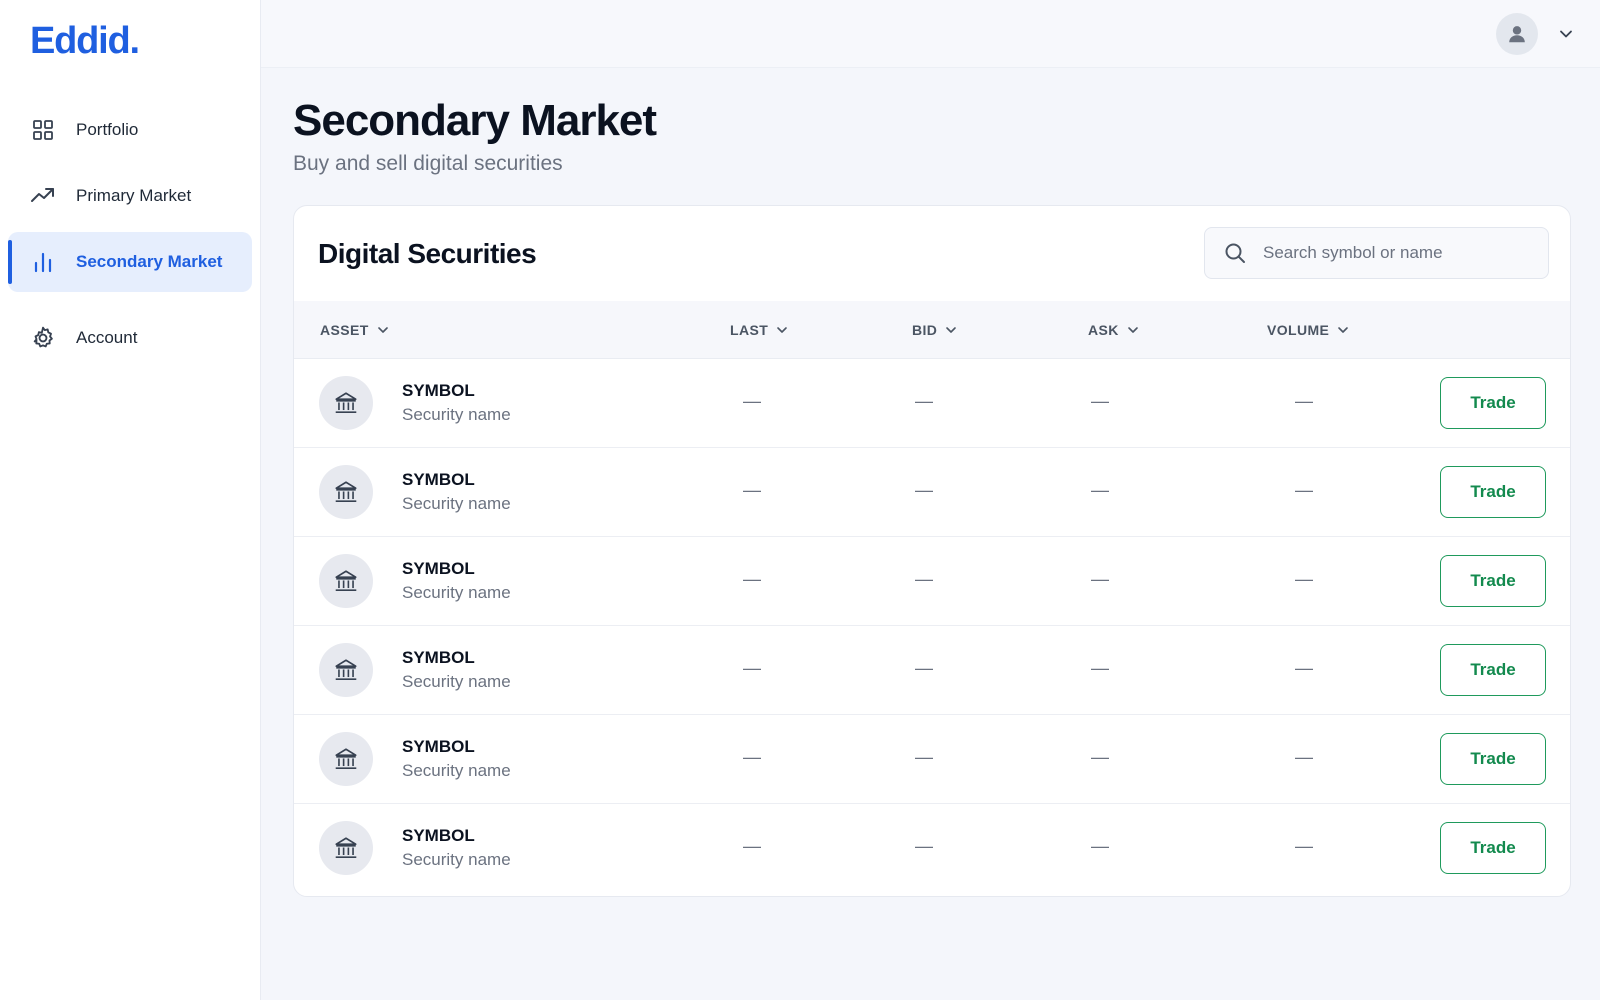  What do you see at coordinates (134, 195) in the screenshot?
I see `sidebar-item-label: Primary Market` at bounding box center [134, 195].